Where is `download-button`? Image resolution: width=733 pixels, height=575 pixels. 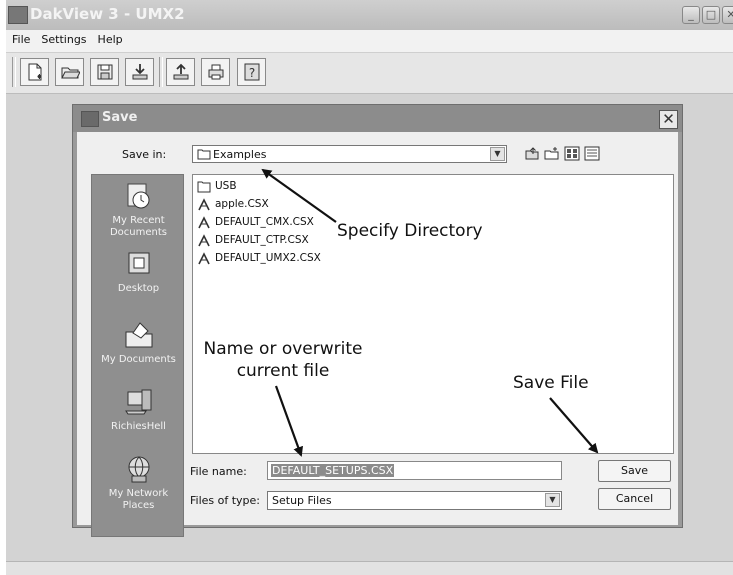 download-button is located at coordinates (139, 72).